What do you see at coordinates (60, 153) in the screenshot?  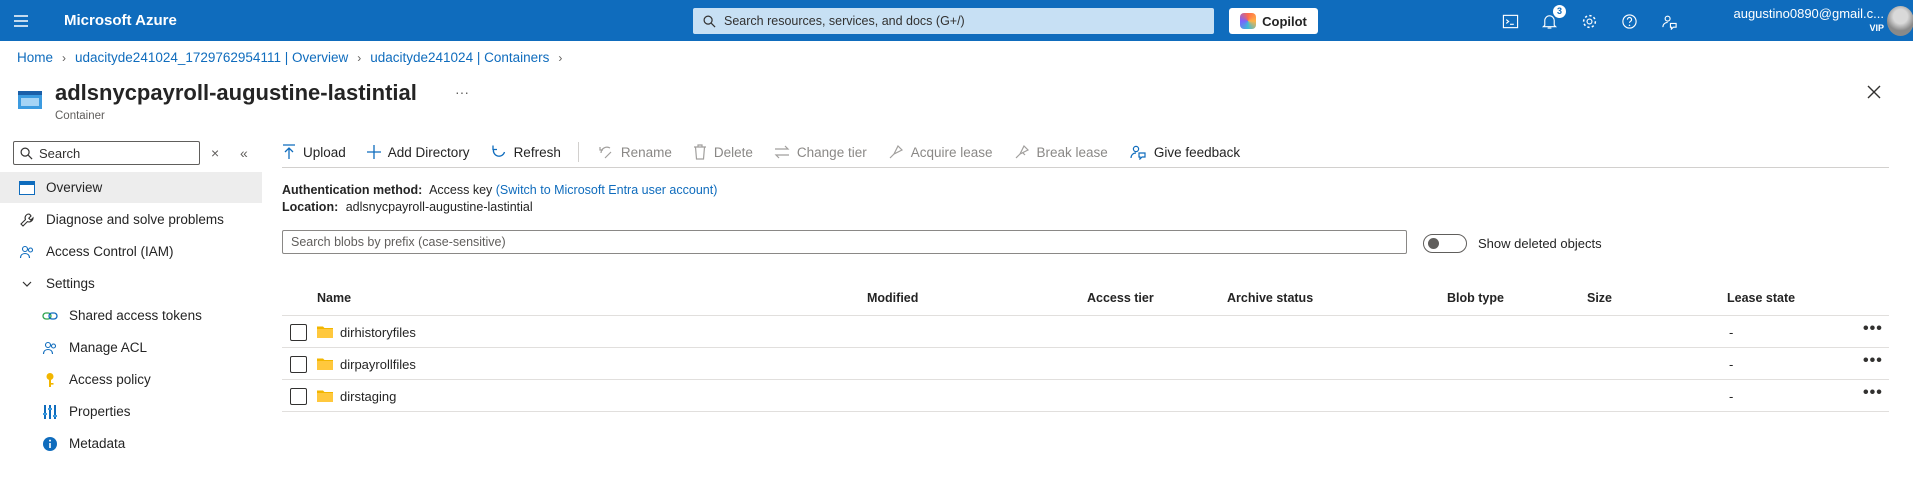 I see `sidebar-search-placeholder: Search` at bounding box center [60, 153].